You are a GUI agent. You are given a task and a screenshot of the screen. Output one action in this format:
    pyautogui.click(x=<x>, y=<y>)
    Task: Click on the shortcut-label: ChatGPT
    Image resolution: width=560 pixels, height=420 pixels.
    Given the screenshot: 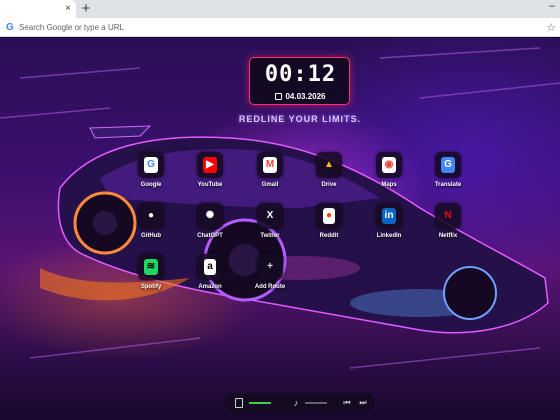 What is the action you would take?
    pyautogui.click(x=210, y=236)
    